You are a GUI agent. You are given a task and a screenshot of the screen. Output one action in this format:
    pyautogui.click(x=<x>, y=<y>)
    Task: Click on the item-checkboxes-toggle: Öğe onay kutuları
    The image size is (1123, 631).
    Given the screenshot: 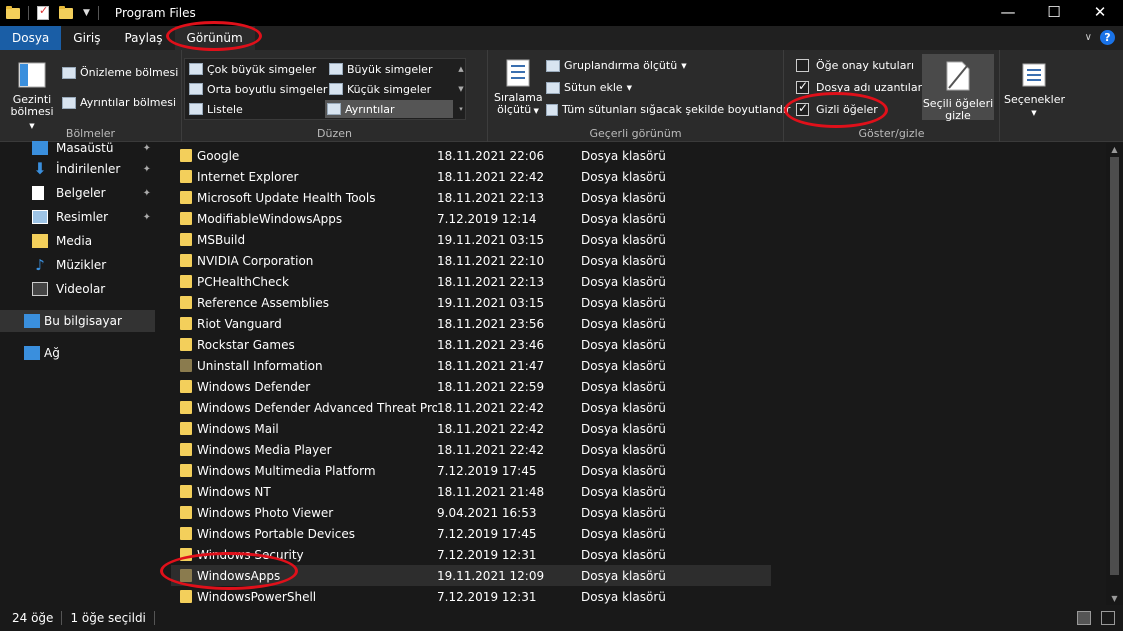 What is the action you would take?
    pyautogui.click(x=855, y=65)
    